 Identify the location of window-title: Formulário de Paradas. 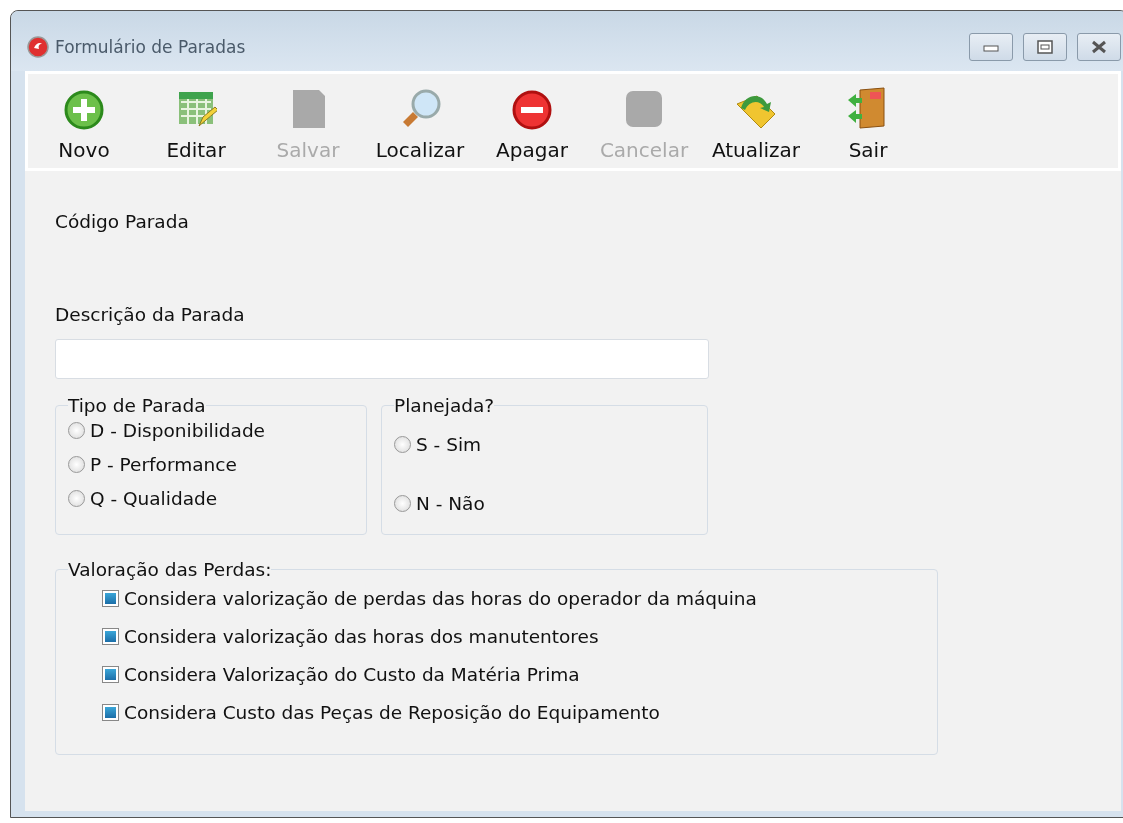
(151, 47).